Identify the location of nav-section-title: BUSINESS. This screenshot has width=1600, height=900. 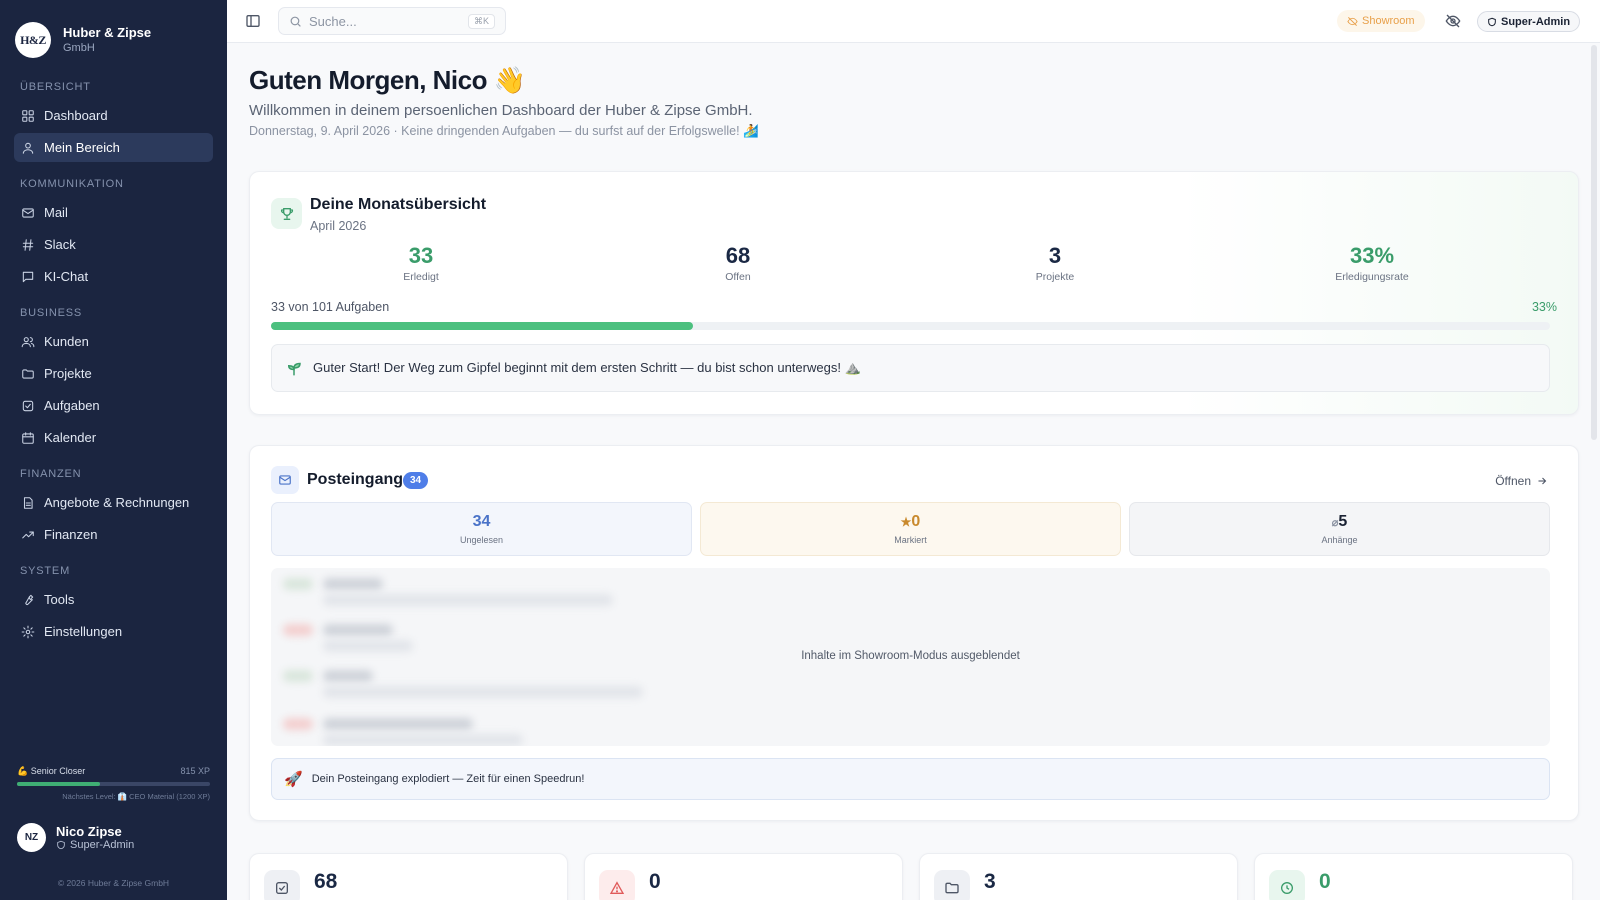
(51, 313).